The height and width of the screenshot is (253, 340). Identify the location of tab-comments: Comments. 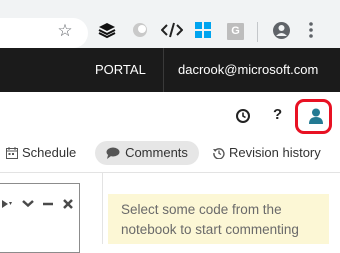
(147, 153).